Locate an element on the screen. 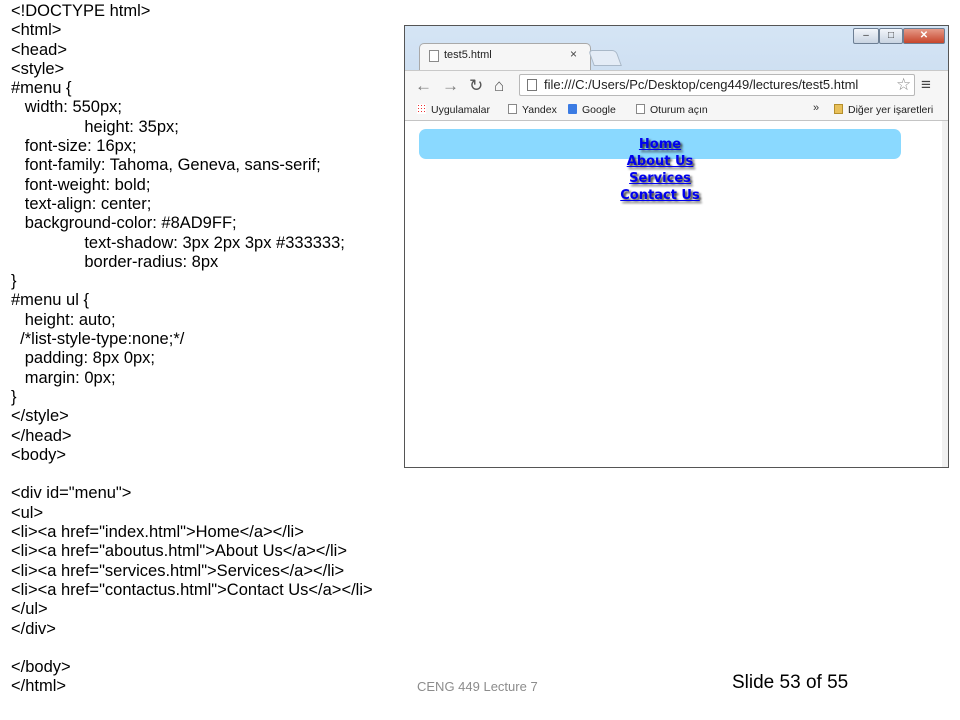  code-line: </html> is located at coordinates (39, 686).